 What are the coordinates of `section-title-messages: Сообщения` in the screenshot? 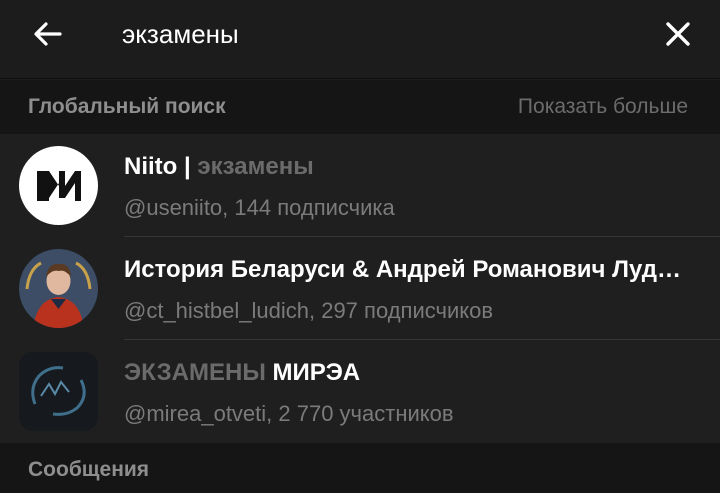 It's located at (89, 469).